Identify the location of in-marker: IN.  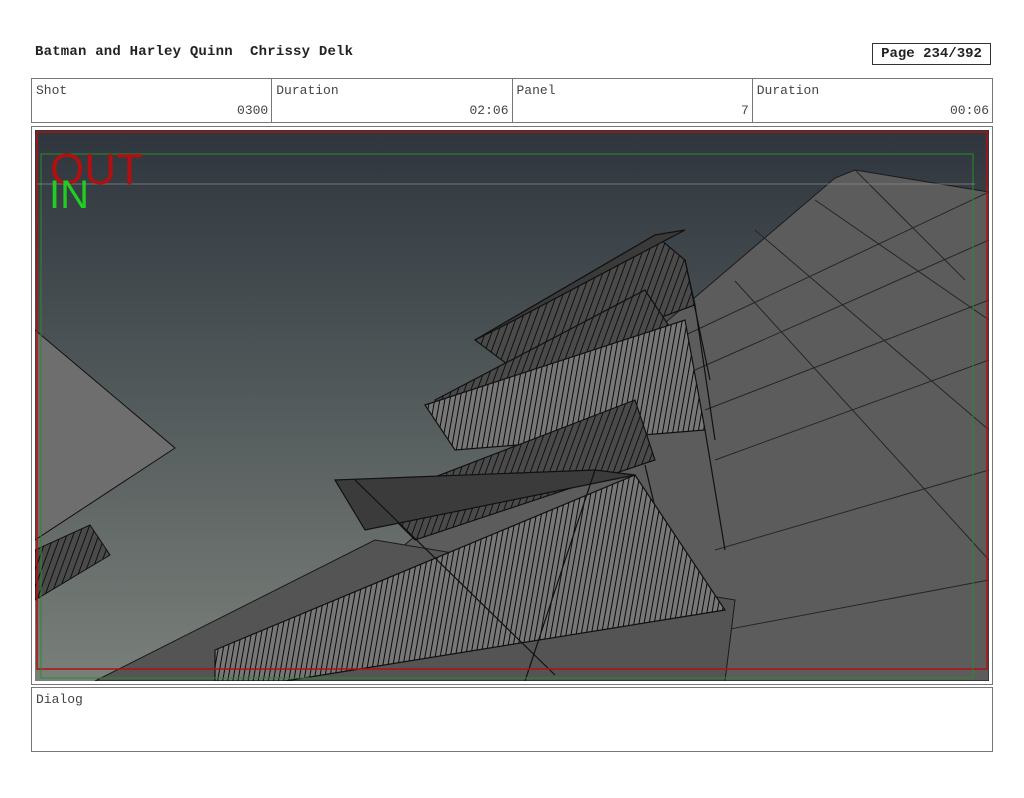
(69, 195).